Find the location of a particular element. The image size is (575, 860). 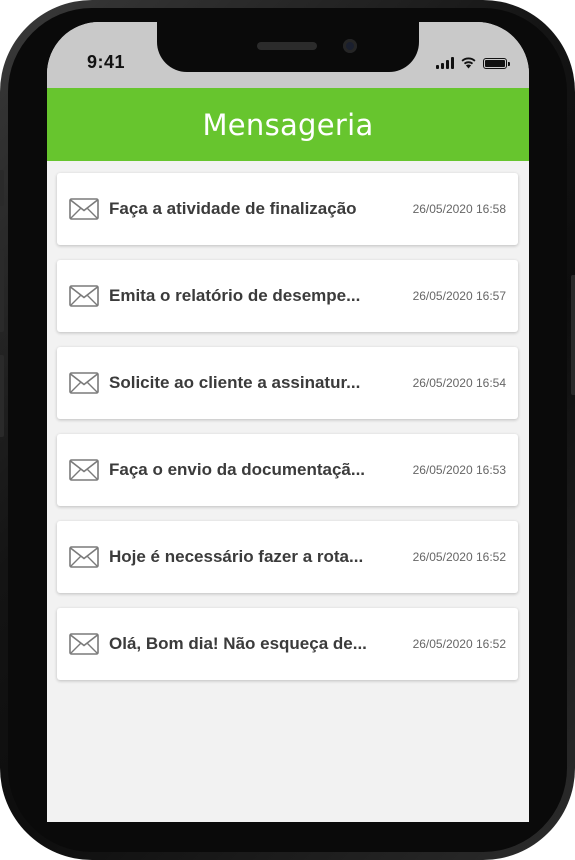

page-title: Mensageria is located at coordinates (288, 124).